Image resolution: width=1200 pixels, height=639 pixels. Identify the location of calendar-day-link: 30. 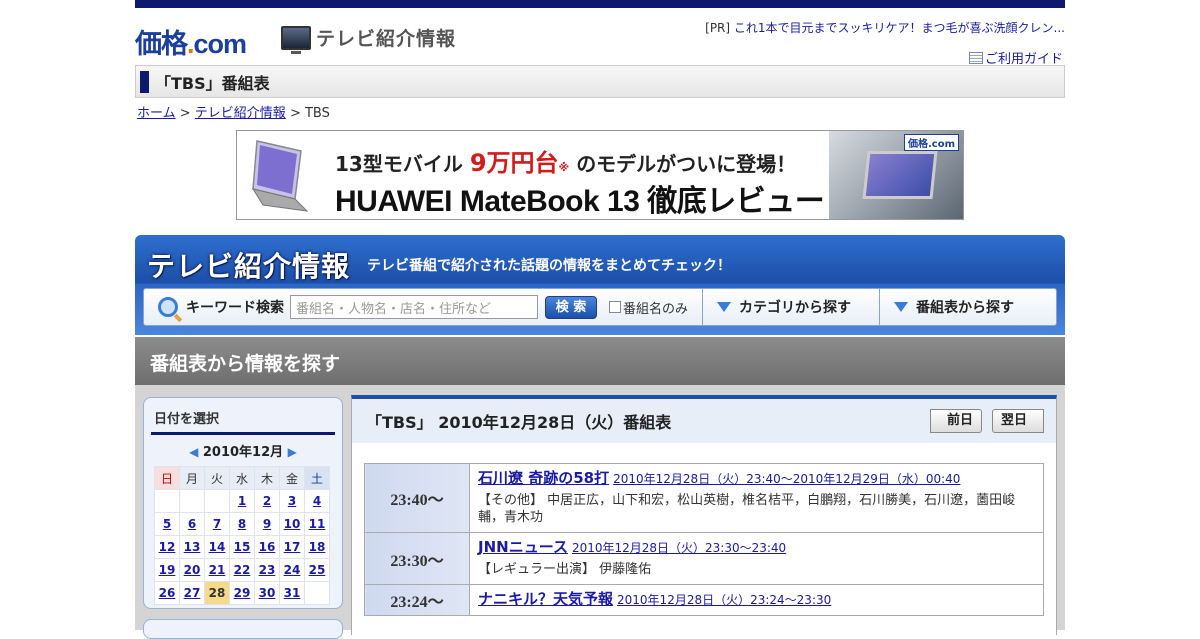
(267, 593).